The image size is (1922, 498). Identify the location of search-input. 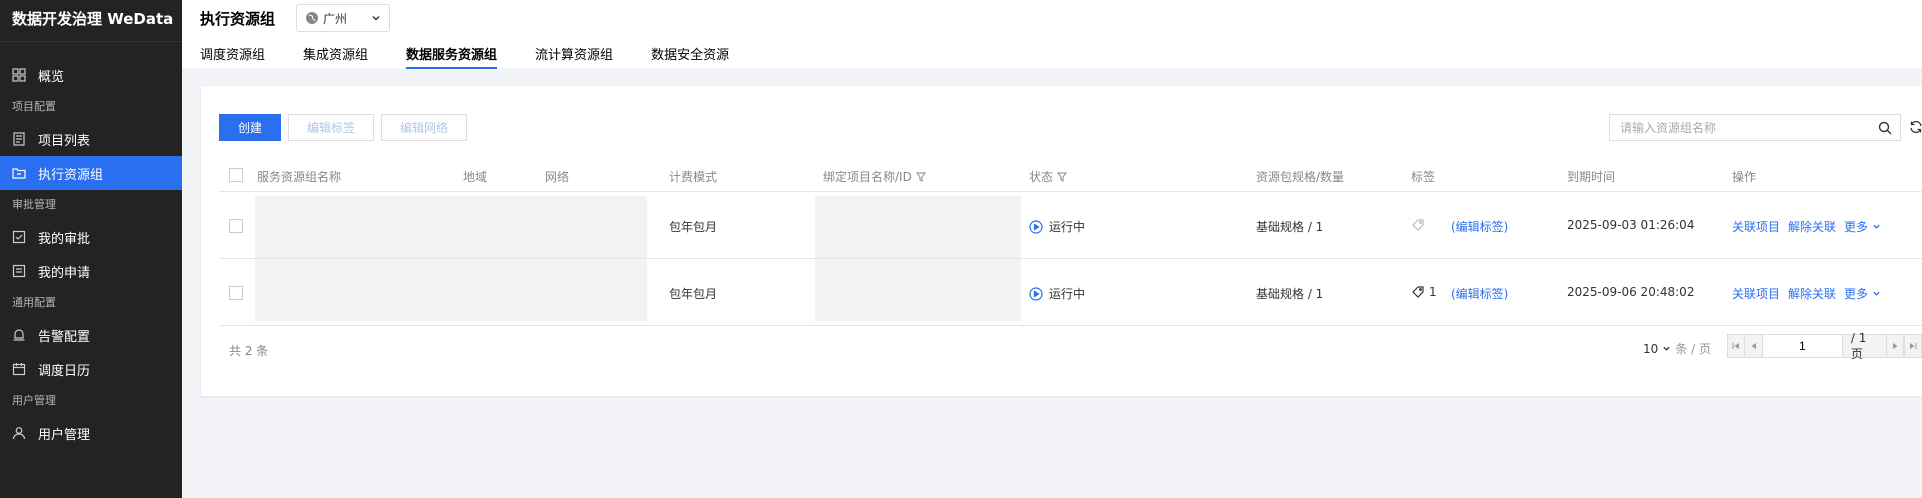
(1749, 127).